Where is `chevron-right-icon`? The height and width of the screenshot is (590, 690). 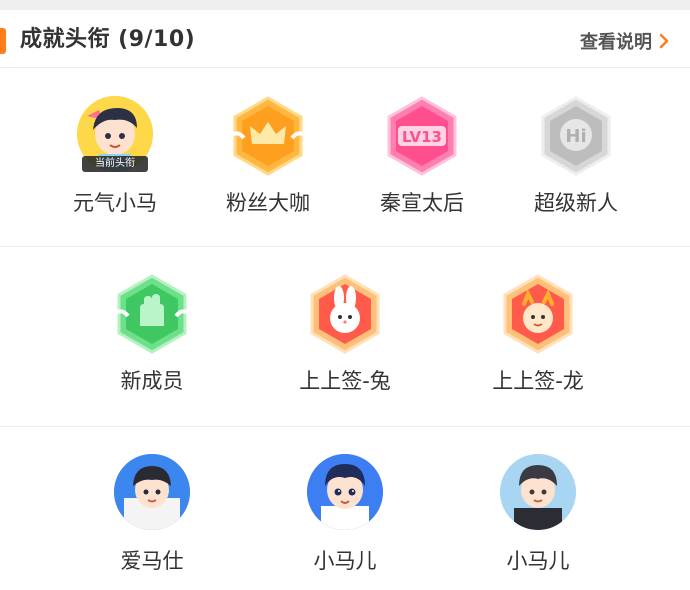
chevron-right-icon is located at coordinates (664, 41).